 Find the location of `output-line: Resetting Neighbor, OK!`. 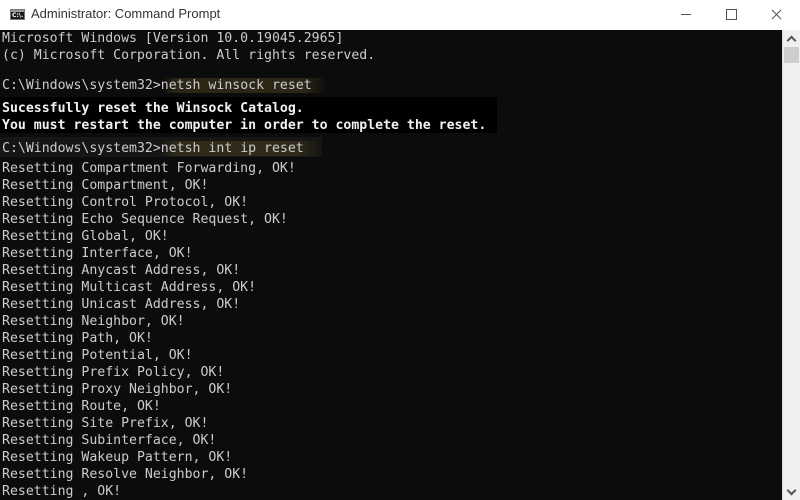

output-line: Resetting Neighbor, OK! is located at coordinates (93, 321).